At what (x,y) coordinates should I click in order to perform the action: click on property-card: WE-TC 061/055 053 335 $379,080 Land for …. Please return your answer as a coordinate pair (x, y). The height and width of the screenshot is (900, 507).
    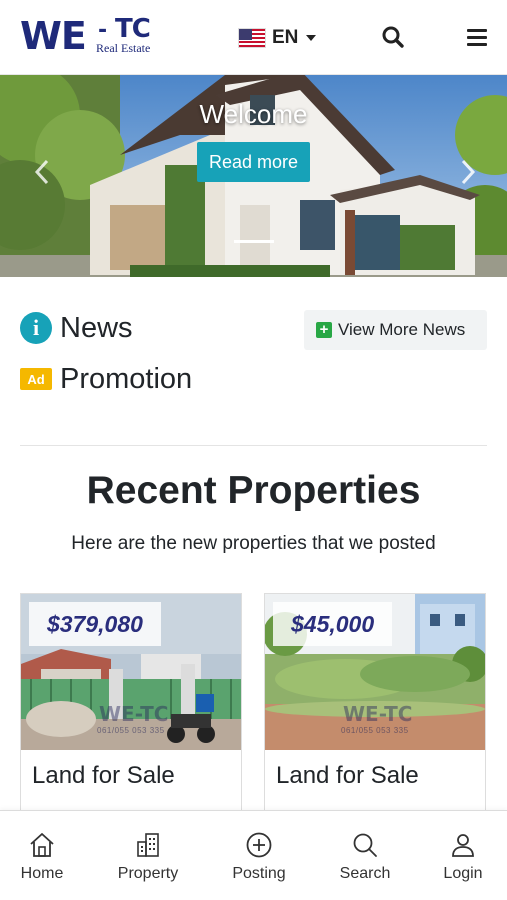
    Looking at the image, I should click on (131, 708).